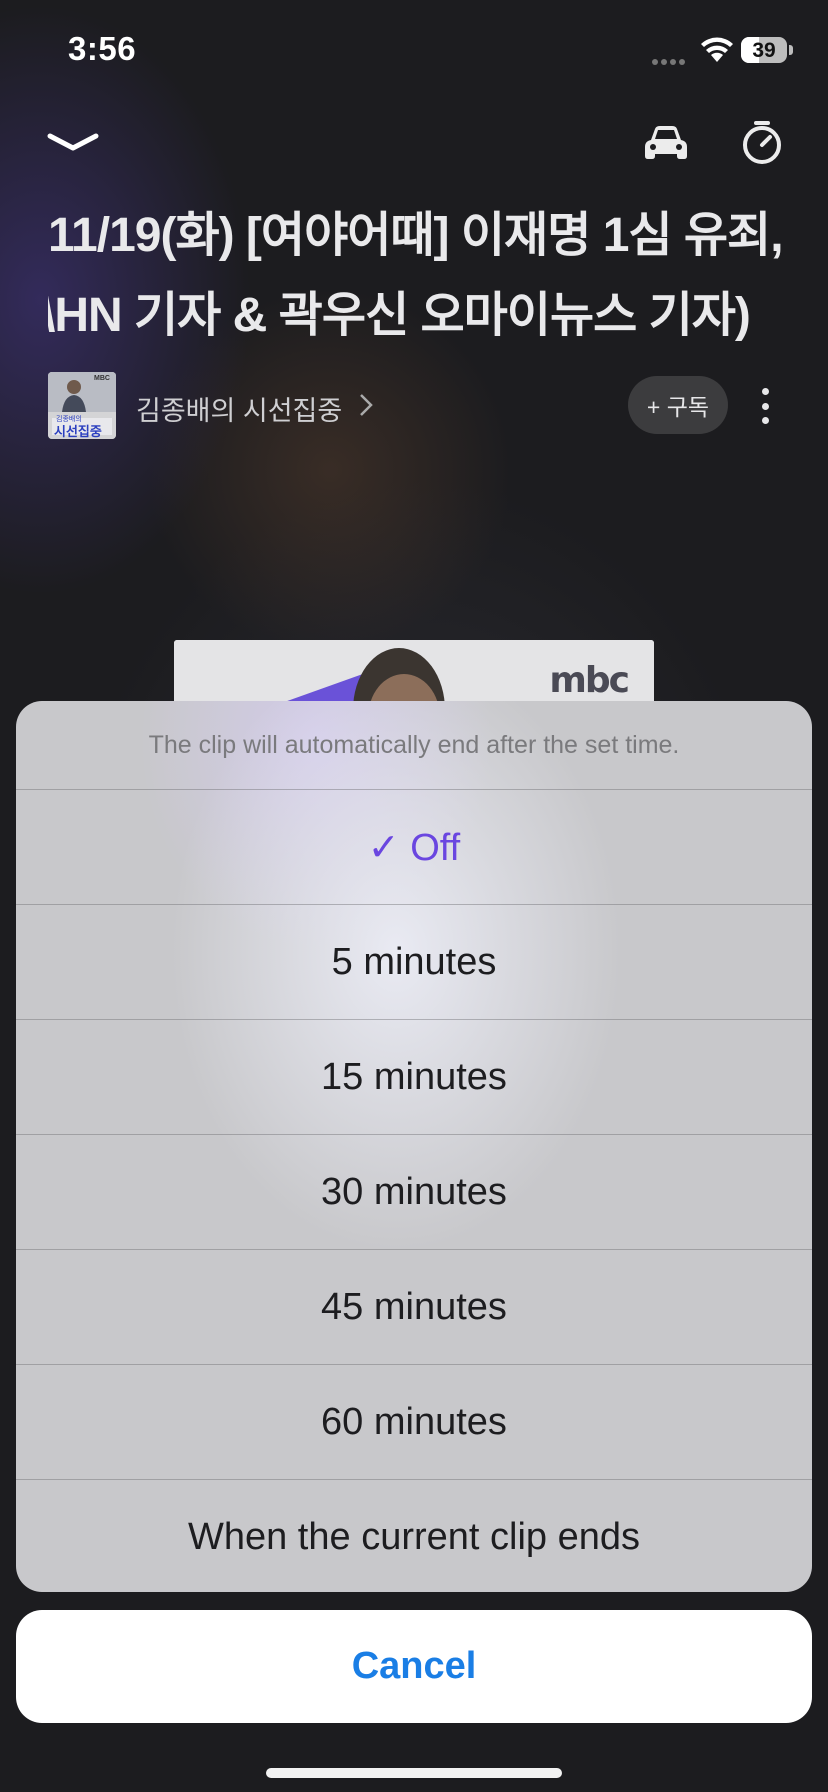 Image resolution: width=828 pixels, height=1792 pixels. Describe the element at coordinates (666, 143) in the screenshot. I see `car-icon` at that location.